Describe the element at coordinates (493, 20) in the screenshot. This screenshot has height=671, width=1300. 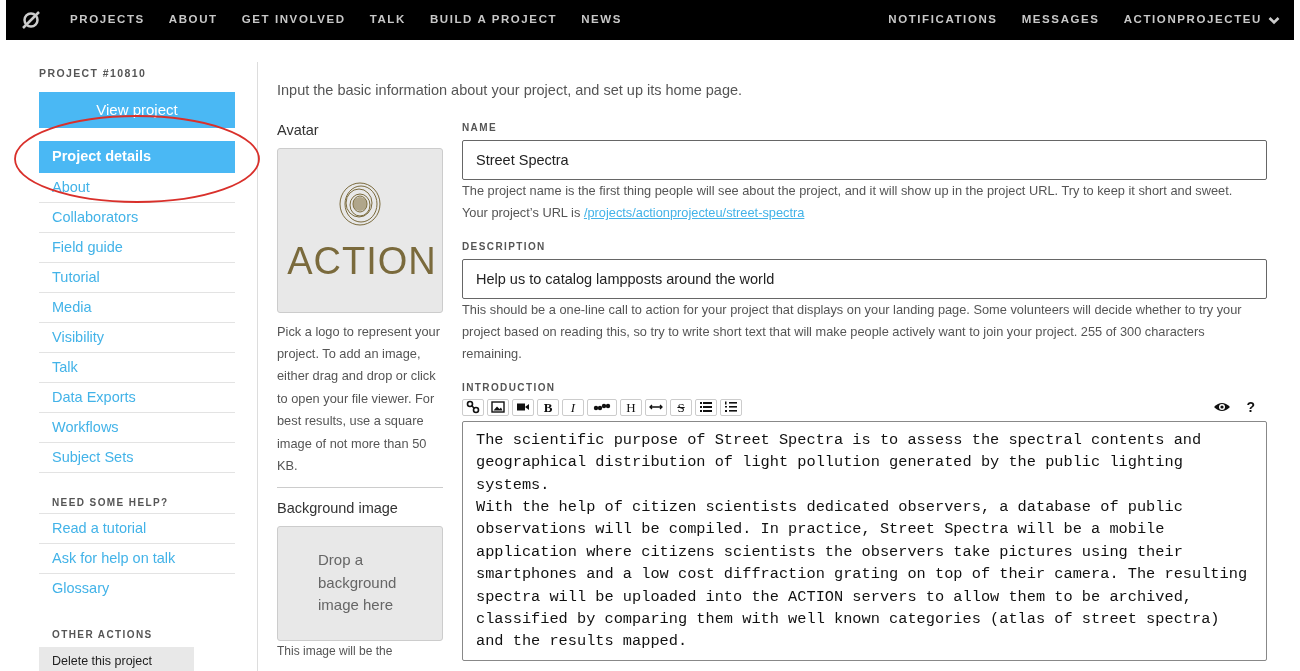
I see `nav-link: BUILD A PROJECT` at that location.